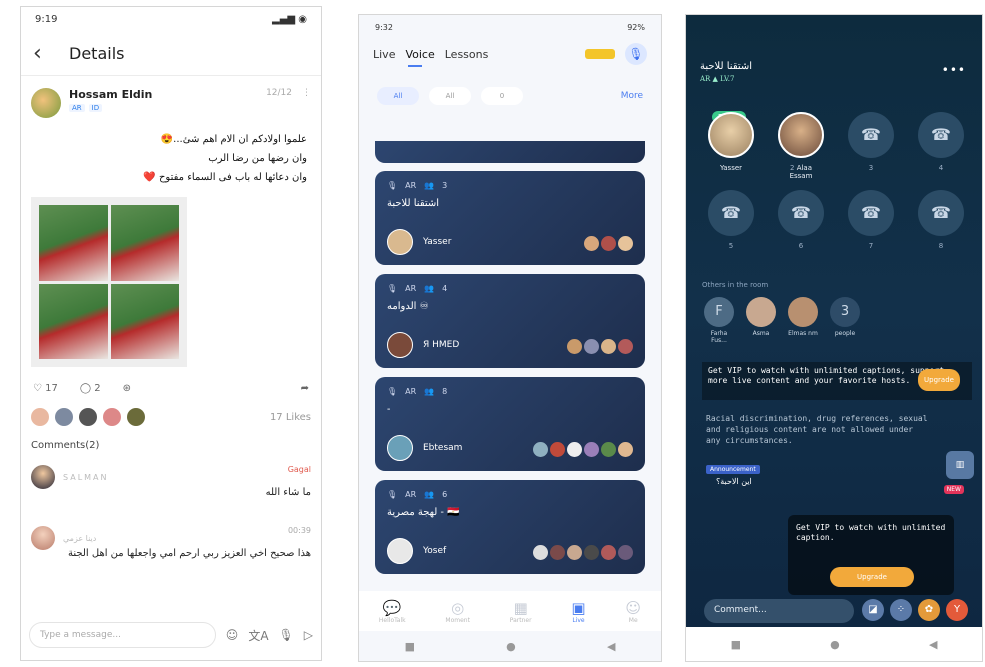 This screenshot has height=667, width=985. What do you see at coordinates (957, 610) in the screenshot?
I see `leave-icon: Y` at bounding box center [957, 610].